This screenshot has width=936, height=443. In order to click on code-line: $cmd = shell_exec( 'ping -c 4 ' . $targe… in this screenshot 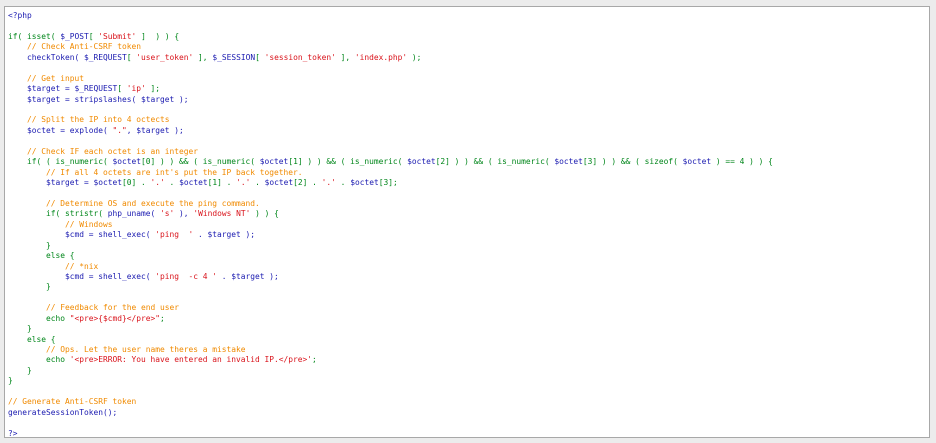, I will do `click(468, 277)`.